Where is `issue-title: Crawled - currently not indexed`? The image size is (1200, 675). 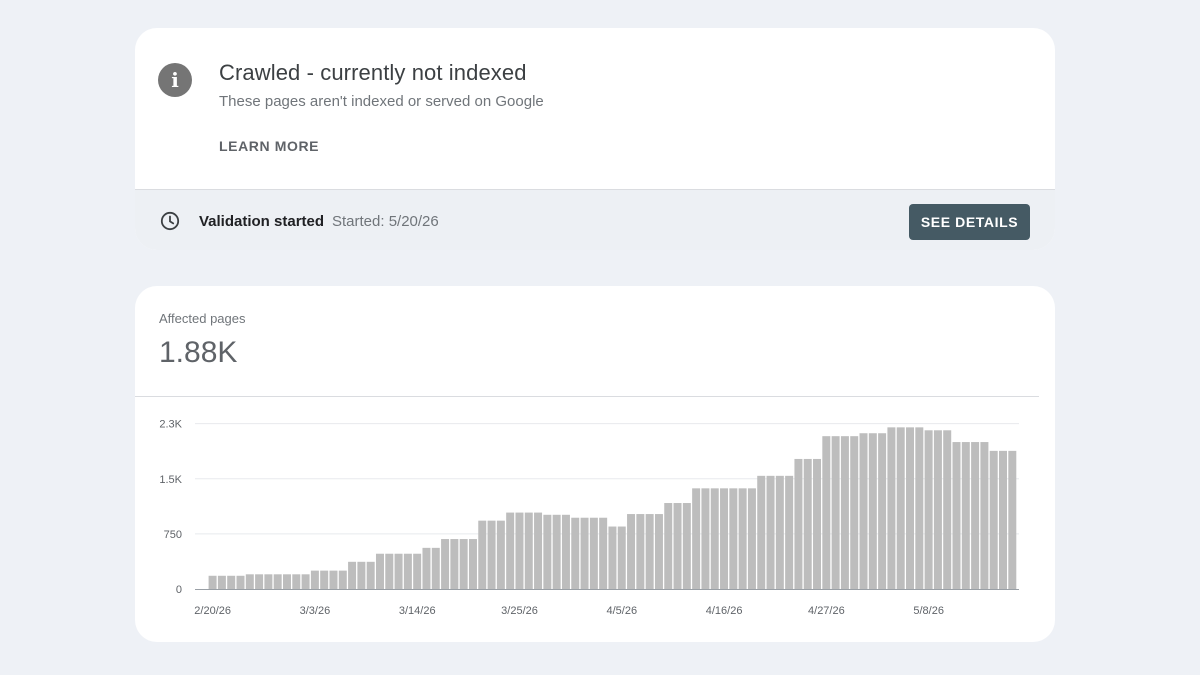
issue-title: Crawled - currently not indexed is located at coordinates (373, 72).